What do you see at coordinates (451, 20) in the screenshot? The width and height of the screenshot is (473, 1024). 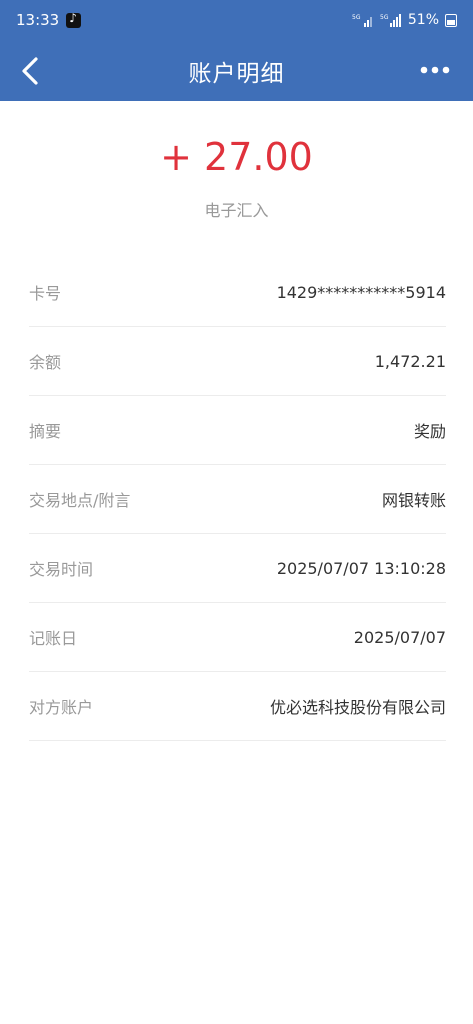 I see `battery-icon` at bounding box center [451, 20].